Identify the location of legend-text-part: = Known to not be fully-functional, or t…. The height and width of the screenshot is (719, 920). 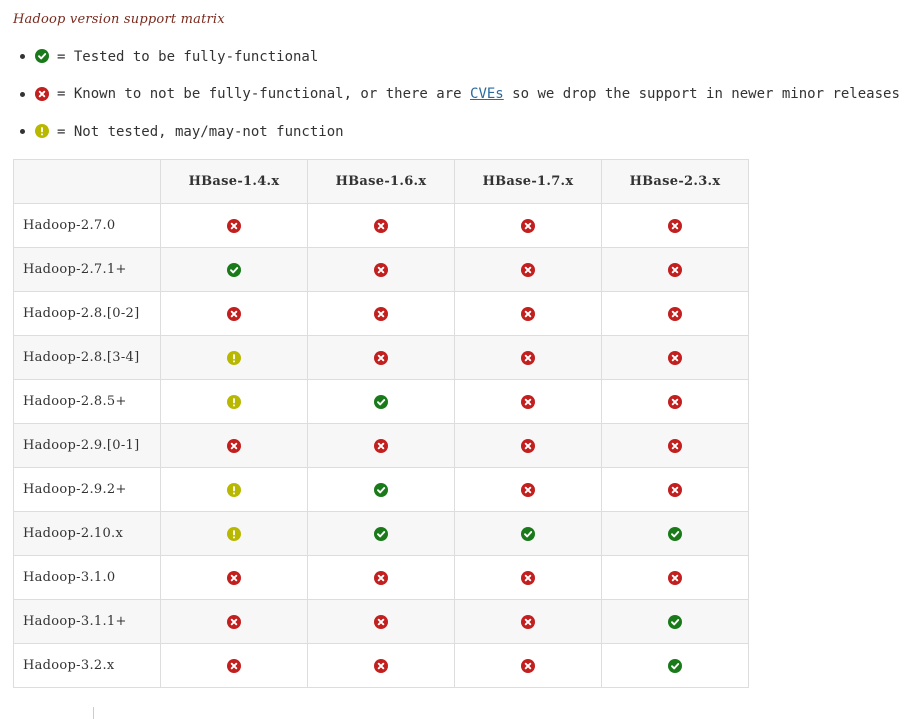
(264, 94).